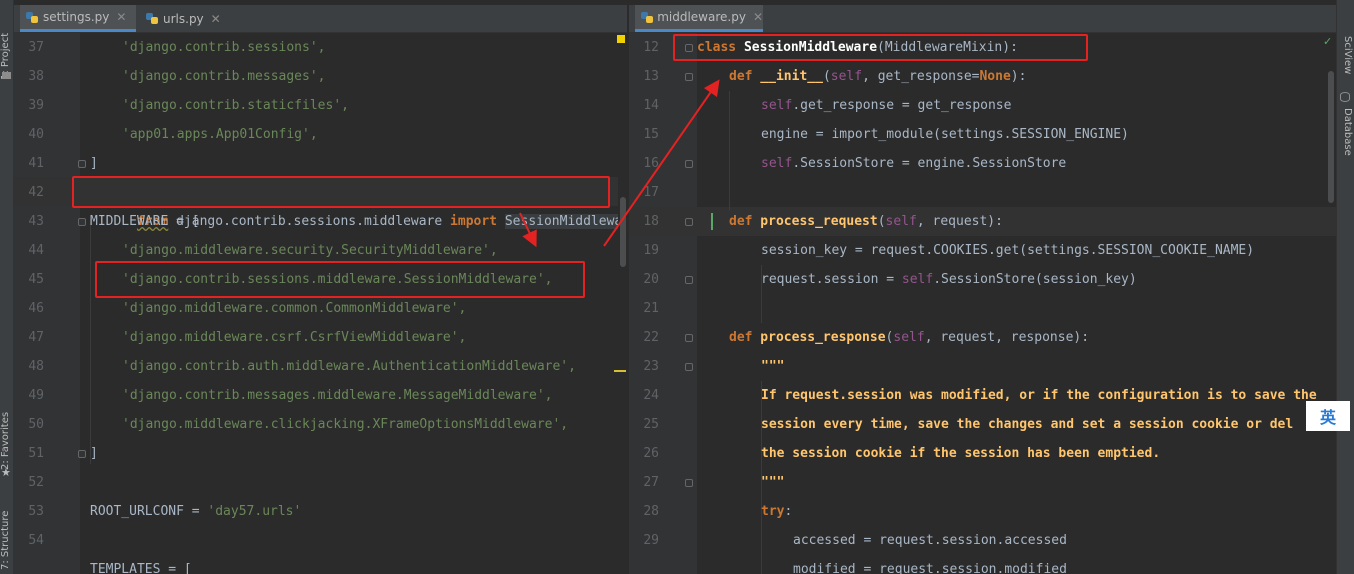  I want to click on annotation-arrow-to-class, so click(661, 163).